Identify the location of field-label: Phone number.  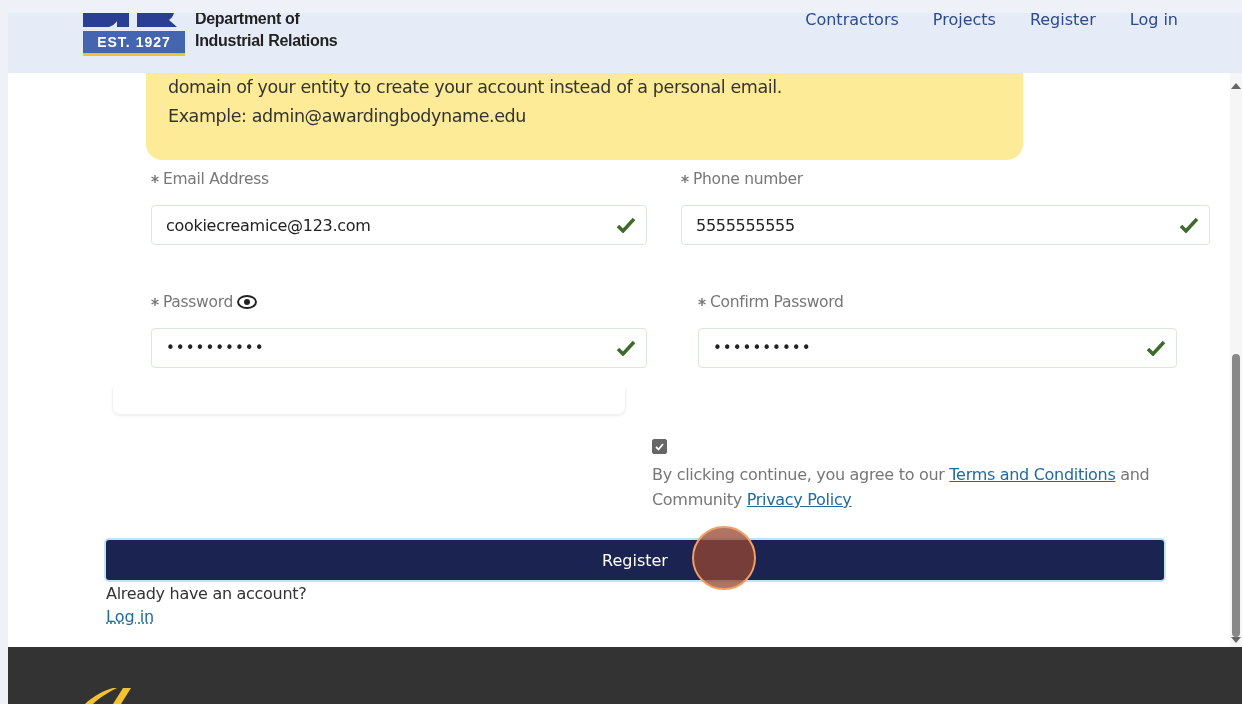
(748, 179).